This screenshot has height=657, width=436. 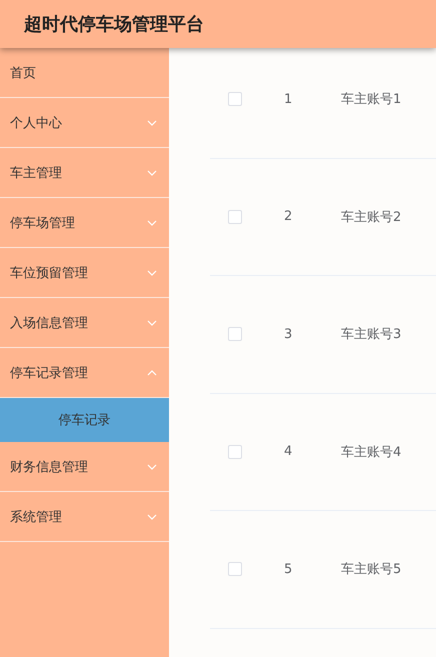 What do you see at coordinates (84, 273) in the screenshot?
I see `menu-item: 车位预留管理` at bounding box center [84, 273].